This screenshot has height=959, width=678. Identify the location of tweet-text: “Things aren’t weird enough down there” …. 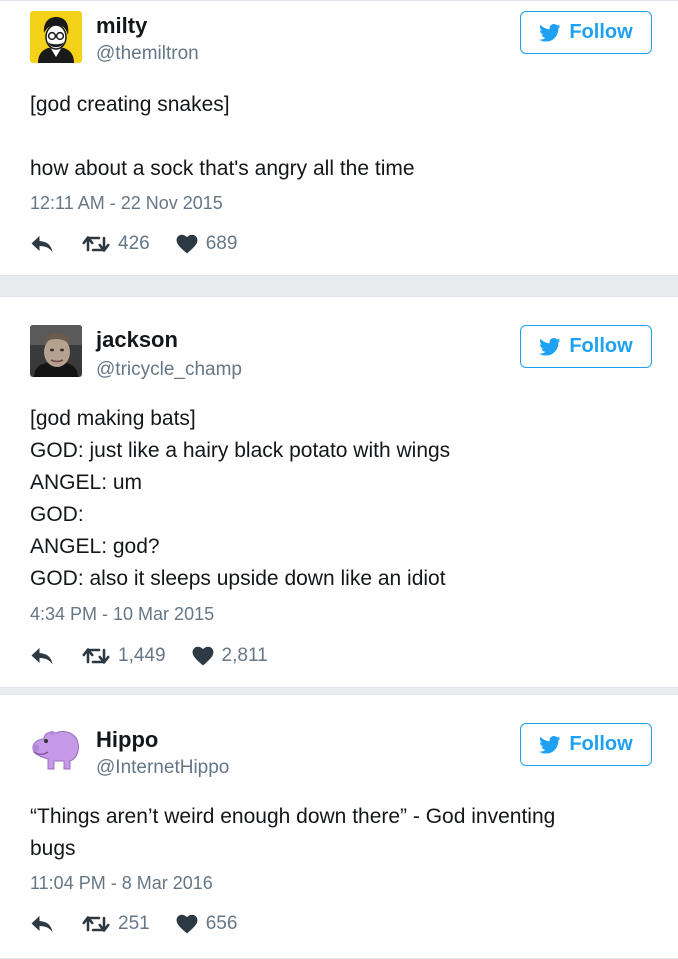
(339, 833).